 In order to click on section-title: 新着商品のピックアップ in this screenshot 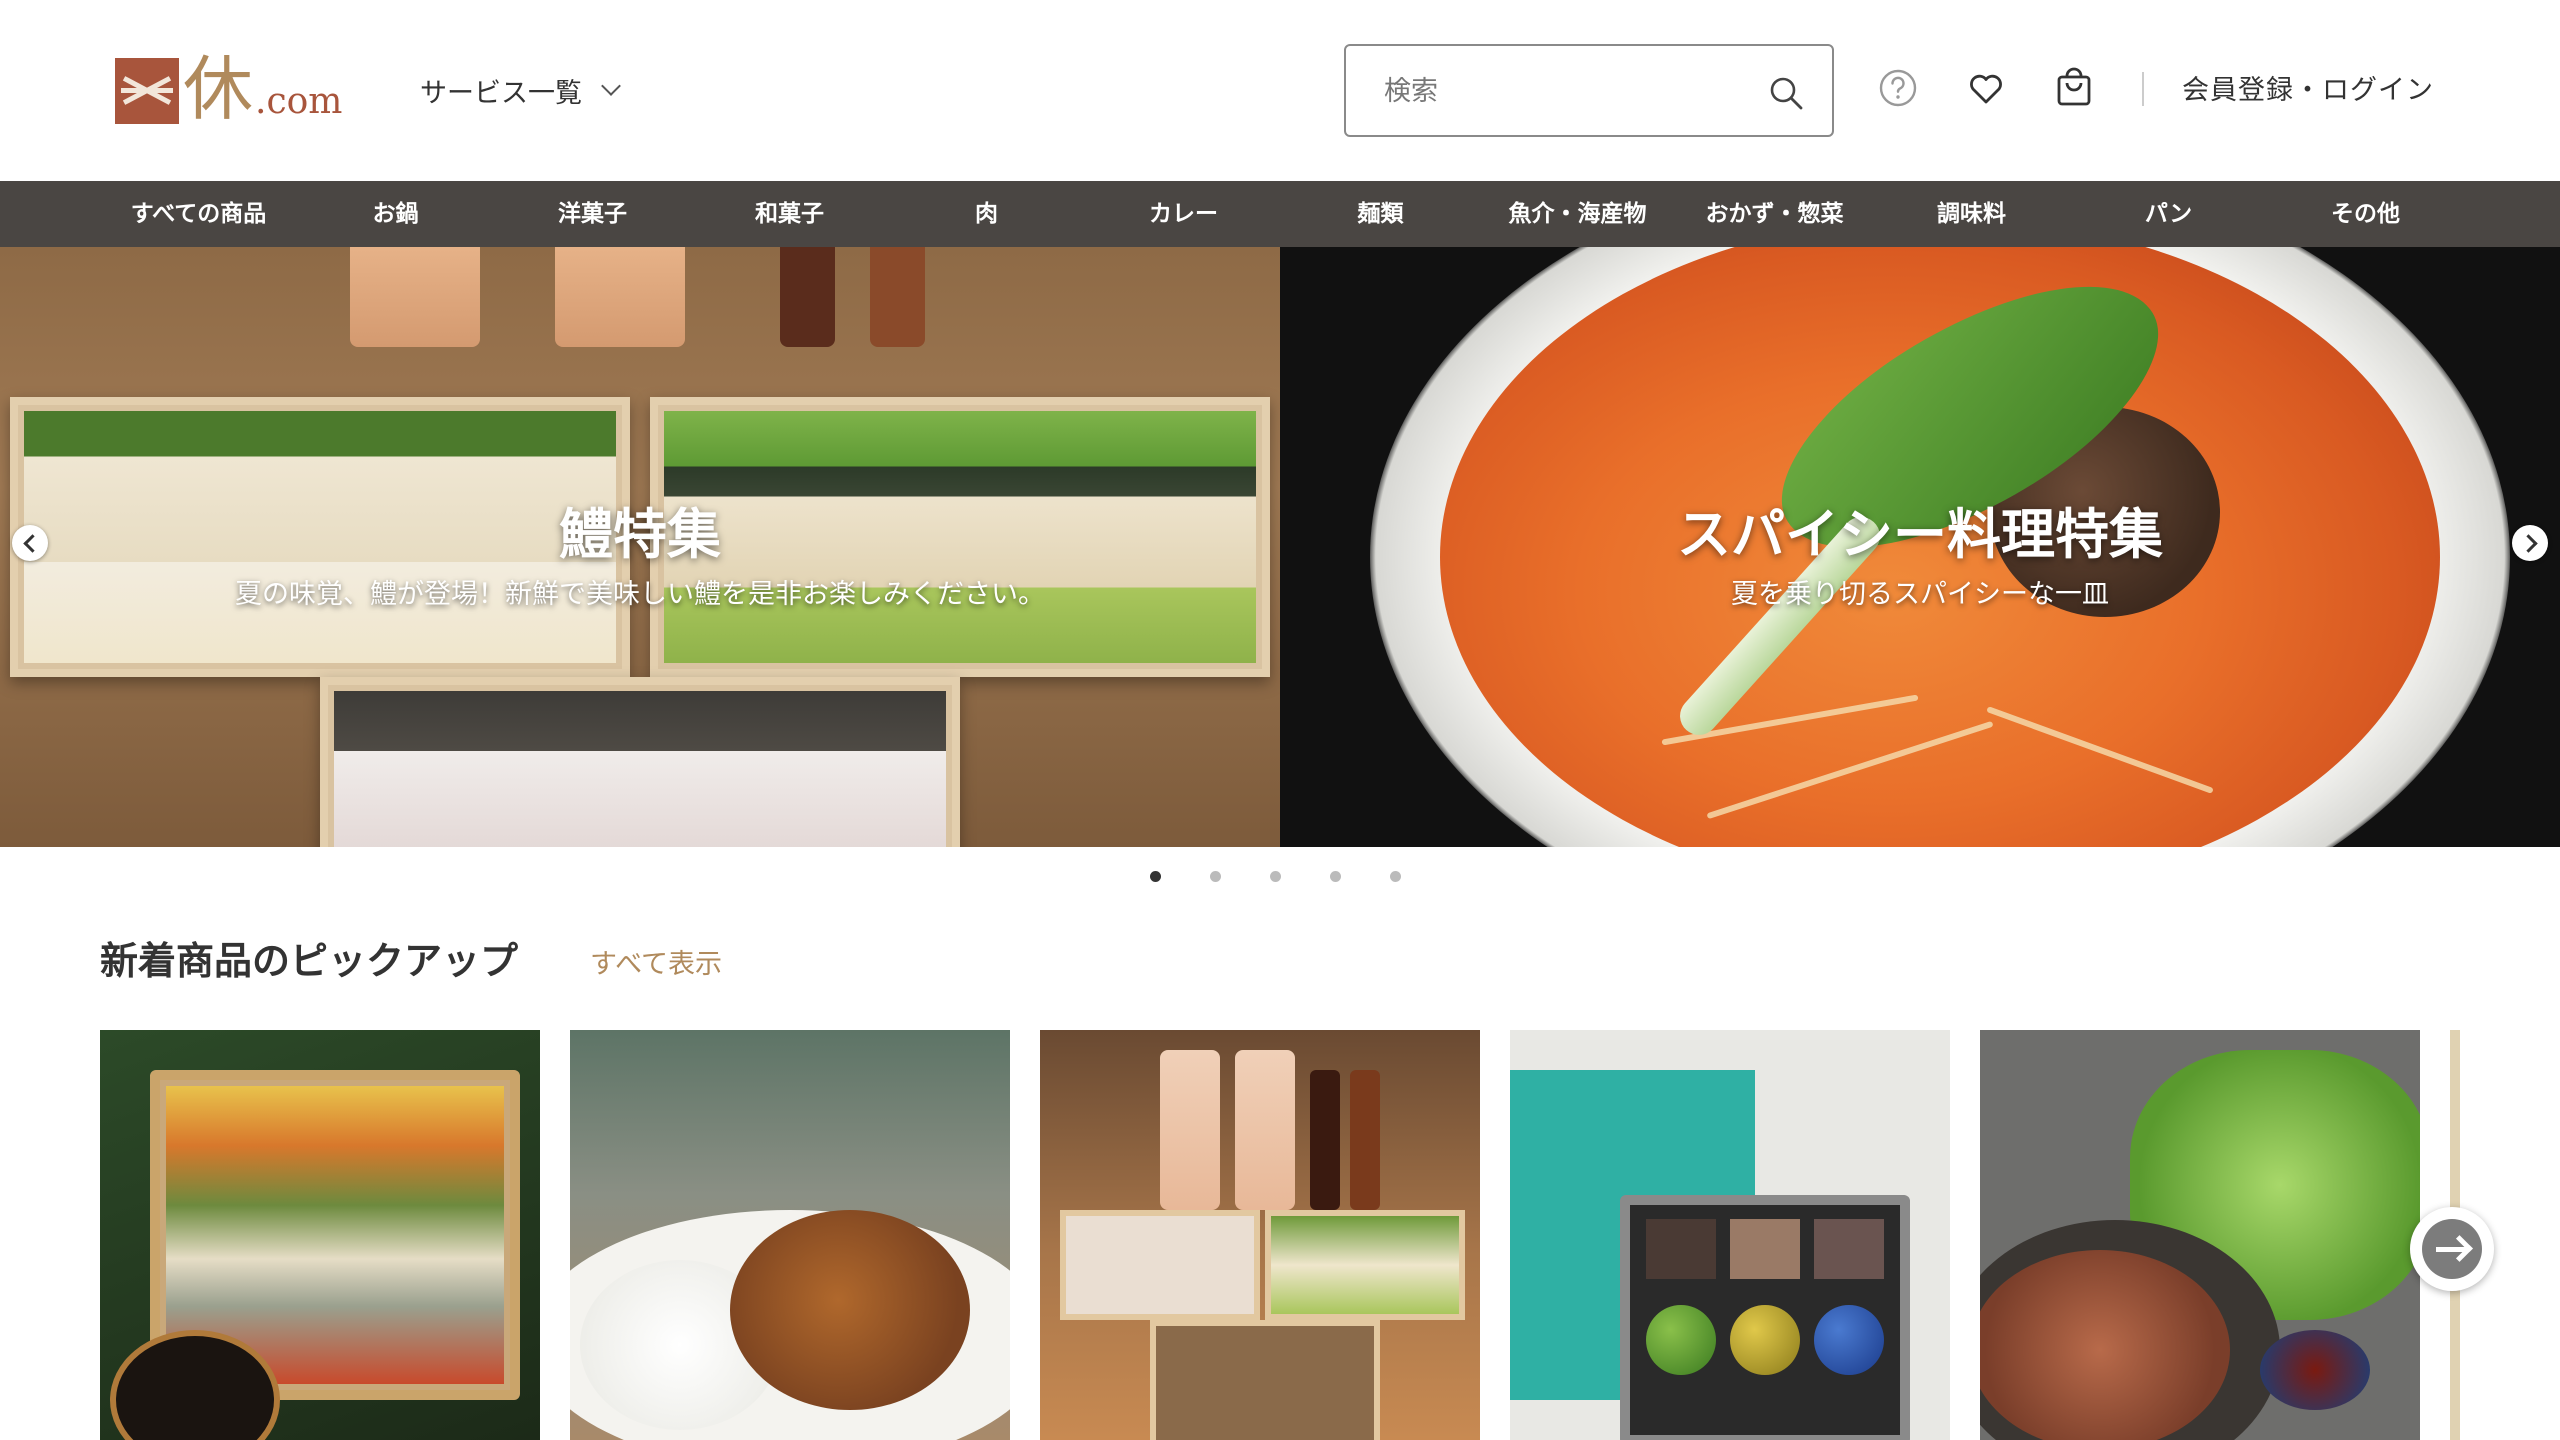, I will do `click(309, 961)`.